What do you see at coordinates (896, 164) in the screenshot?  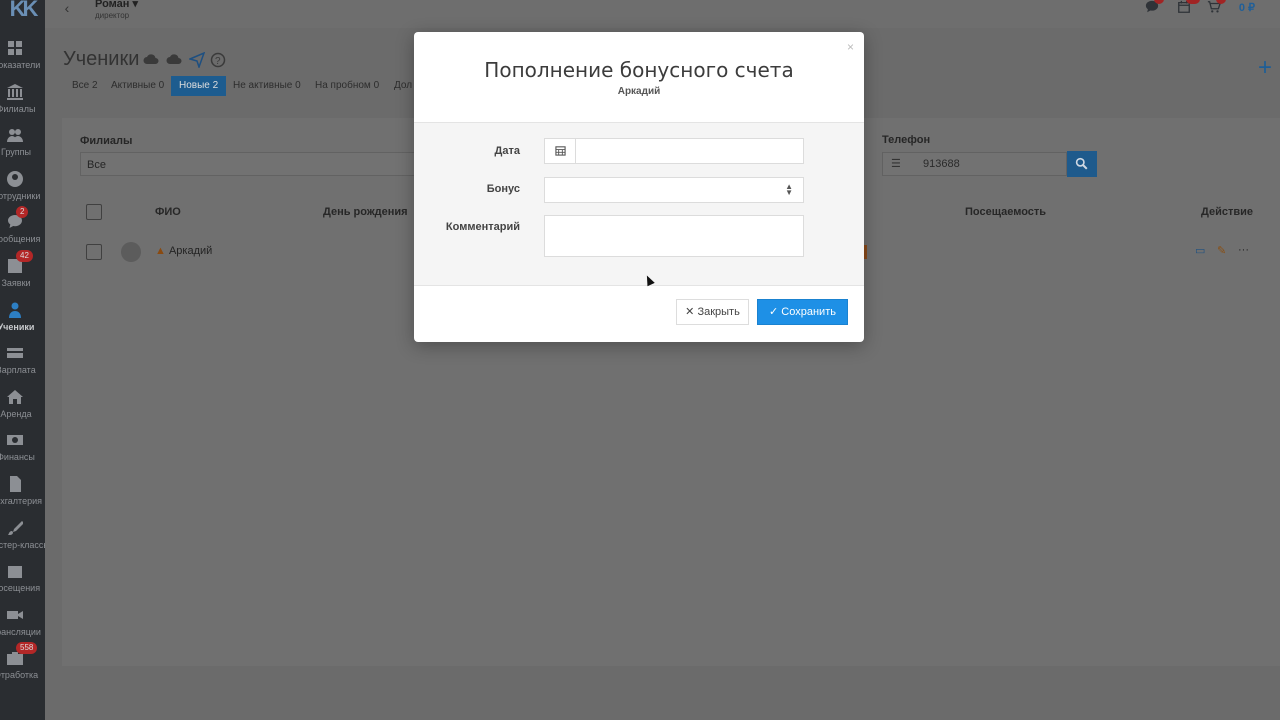 I see `list-icon: ☰` at bounding box center [896, 164].